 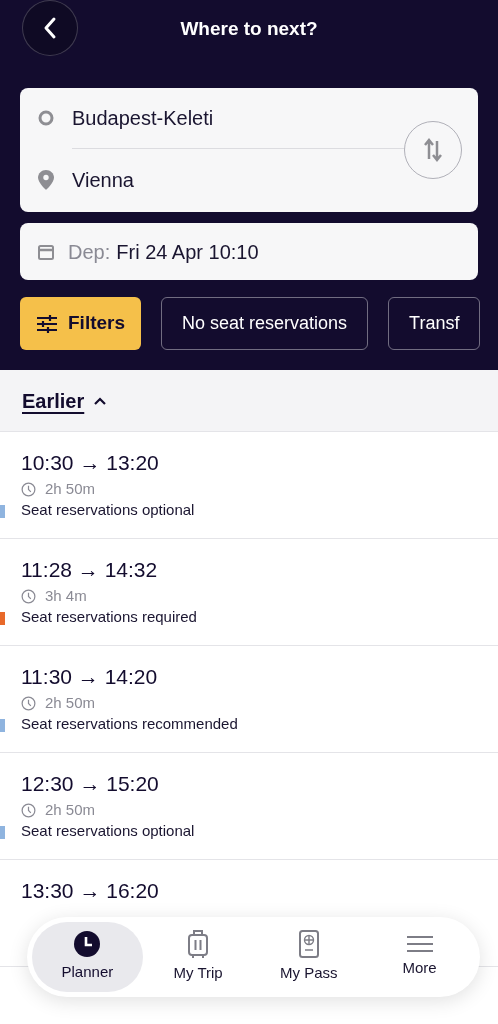 I want to click on departure-label: Dep:, so click(x=89, y=252).